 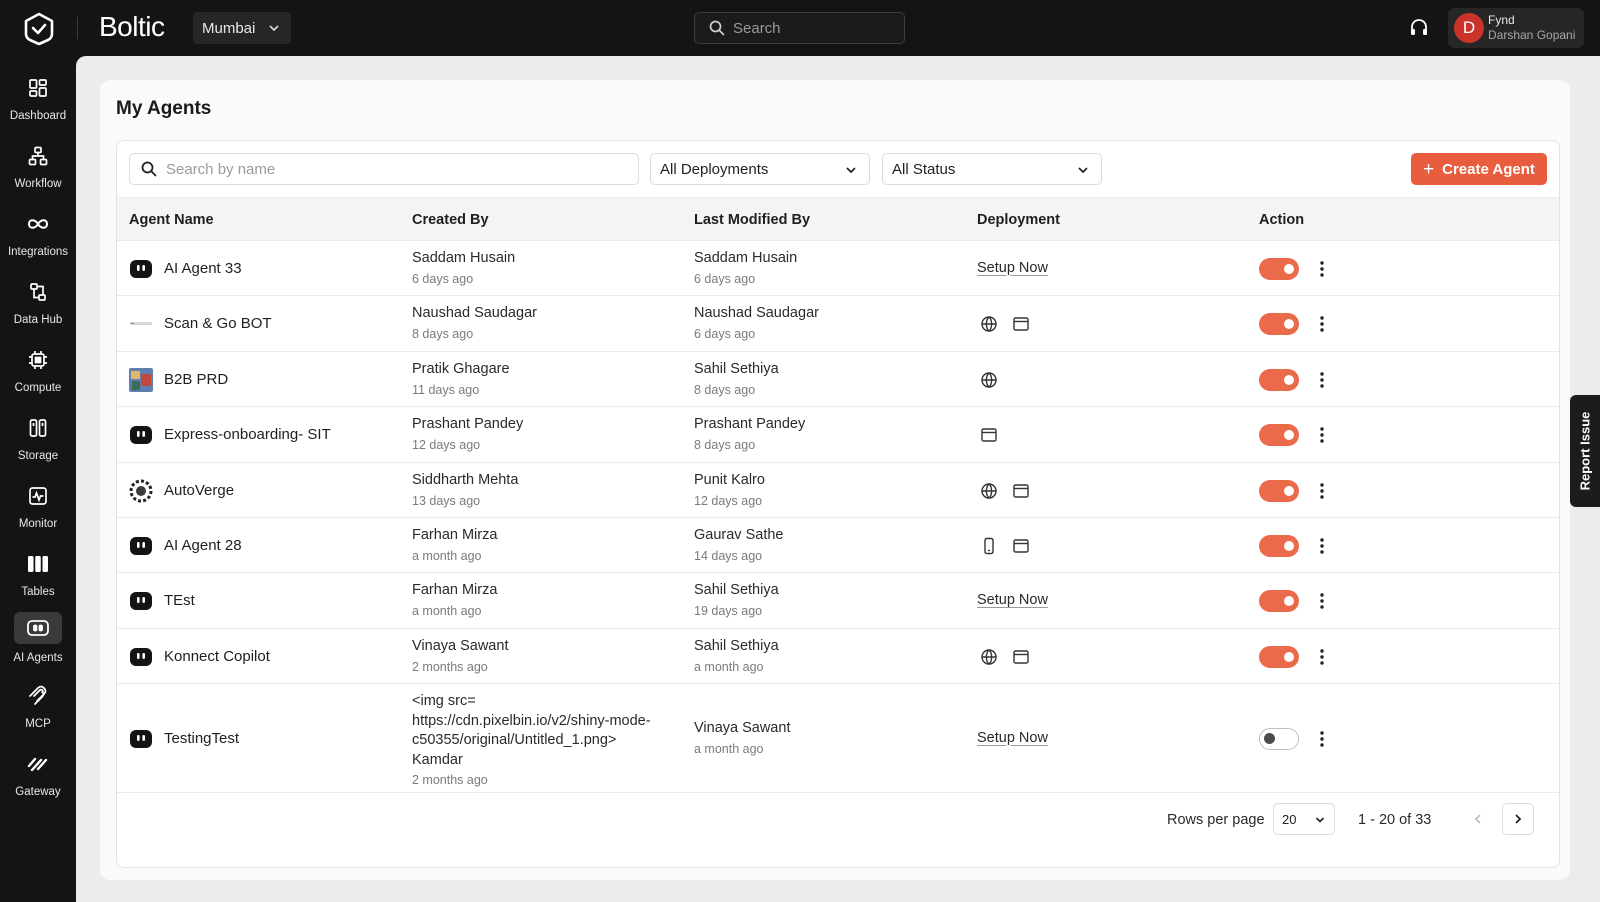 What do you see at coordinates (218, 323) in the screenshot?
I see `agent-name: Scan & Go BOT` at bounding box center [218, 323].